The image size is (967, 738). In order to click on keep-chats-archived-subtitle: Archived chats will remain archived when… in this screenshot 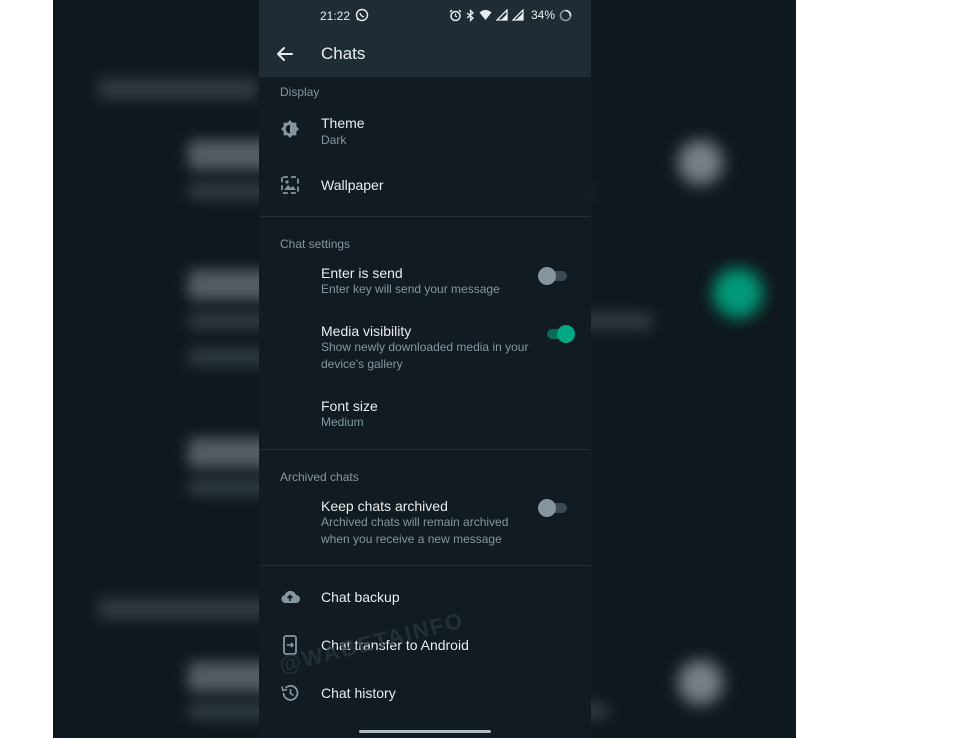, I will do `click(415, 530)`.